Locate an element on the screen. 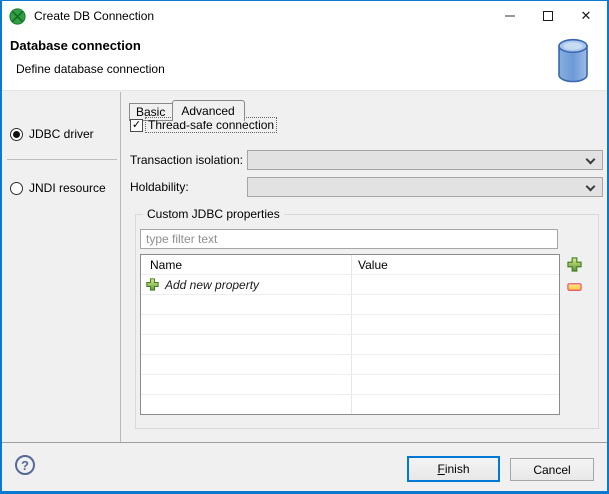  radio-unselected-icon is located at coordinates (16, 188).